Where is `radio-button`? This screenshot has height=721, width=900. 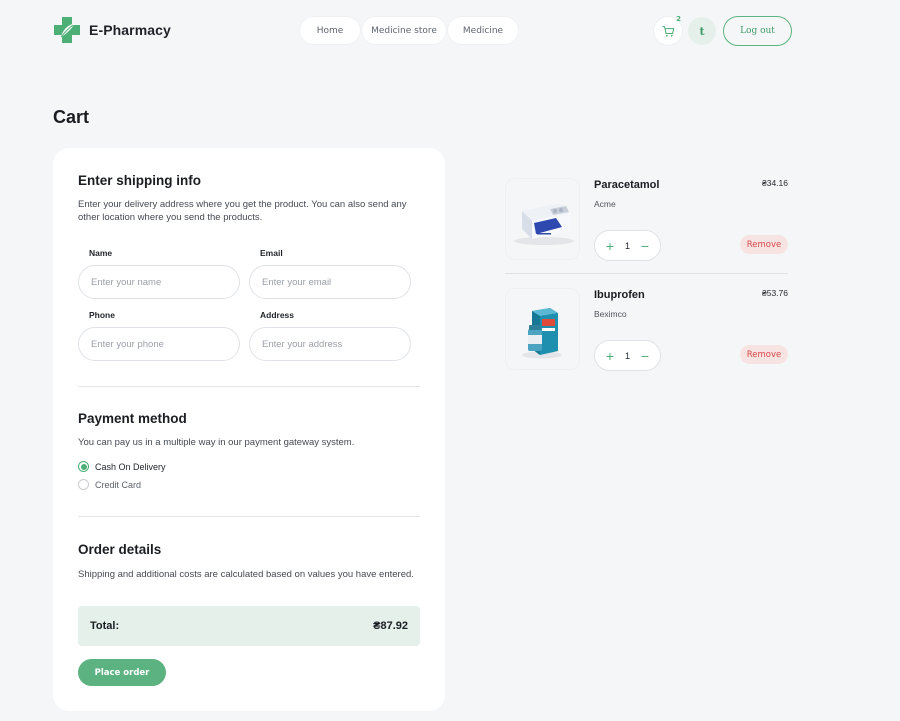
radio-button is located at coordinates (83, 484).